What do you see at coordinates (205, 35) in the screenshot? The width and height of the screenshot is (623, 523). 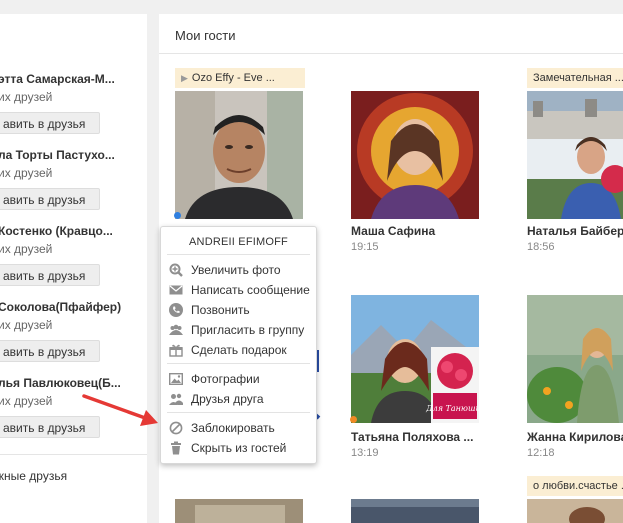 I see `page-title: Мои гости` at bounding box center [205, 35].